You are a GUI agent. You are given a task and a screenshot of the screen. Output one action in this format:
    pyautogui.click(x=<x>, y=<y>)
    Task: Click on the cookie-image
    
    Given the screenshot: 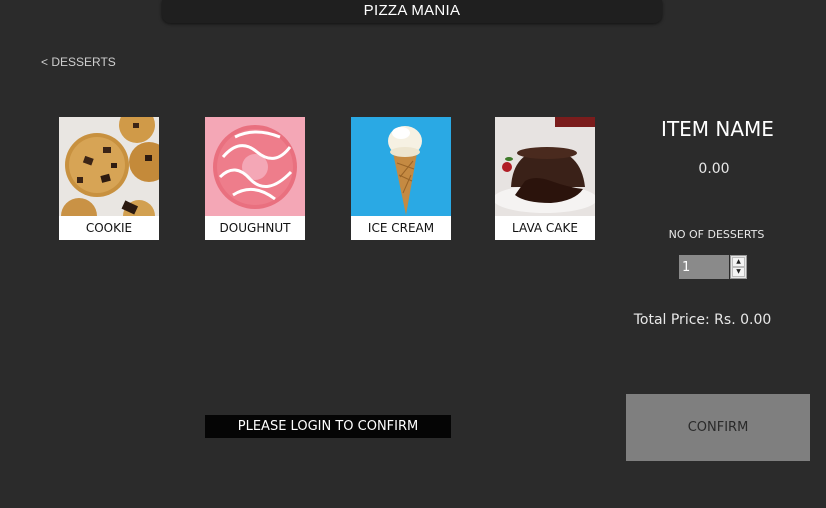 What is the action you would take?
    pyautogui.click(x=109, y=166)
    